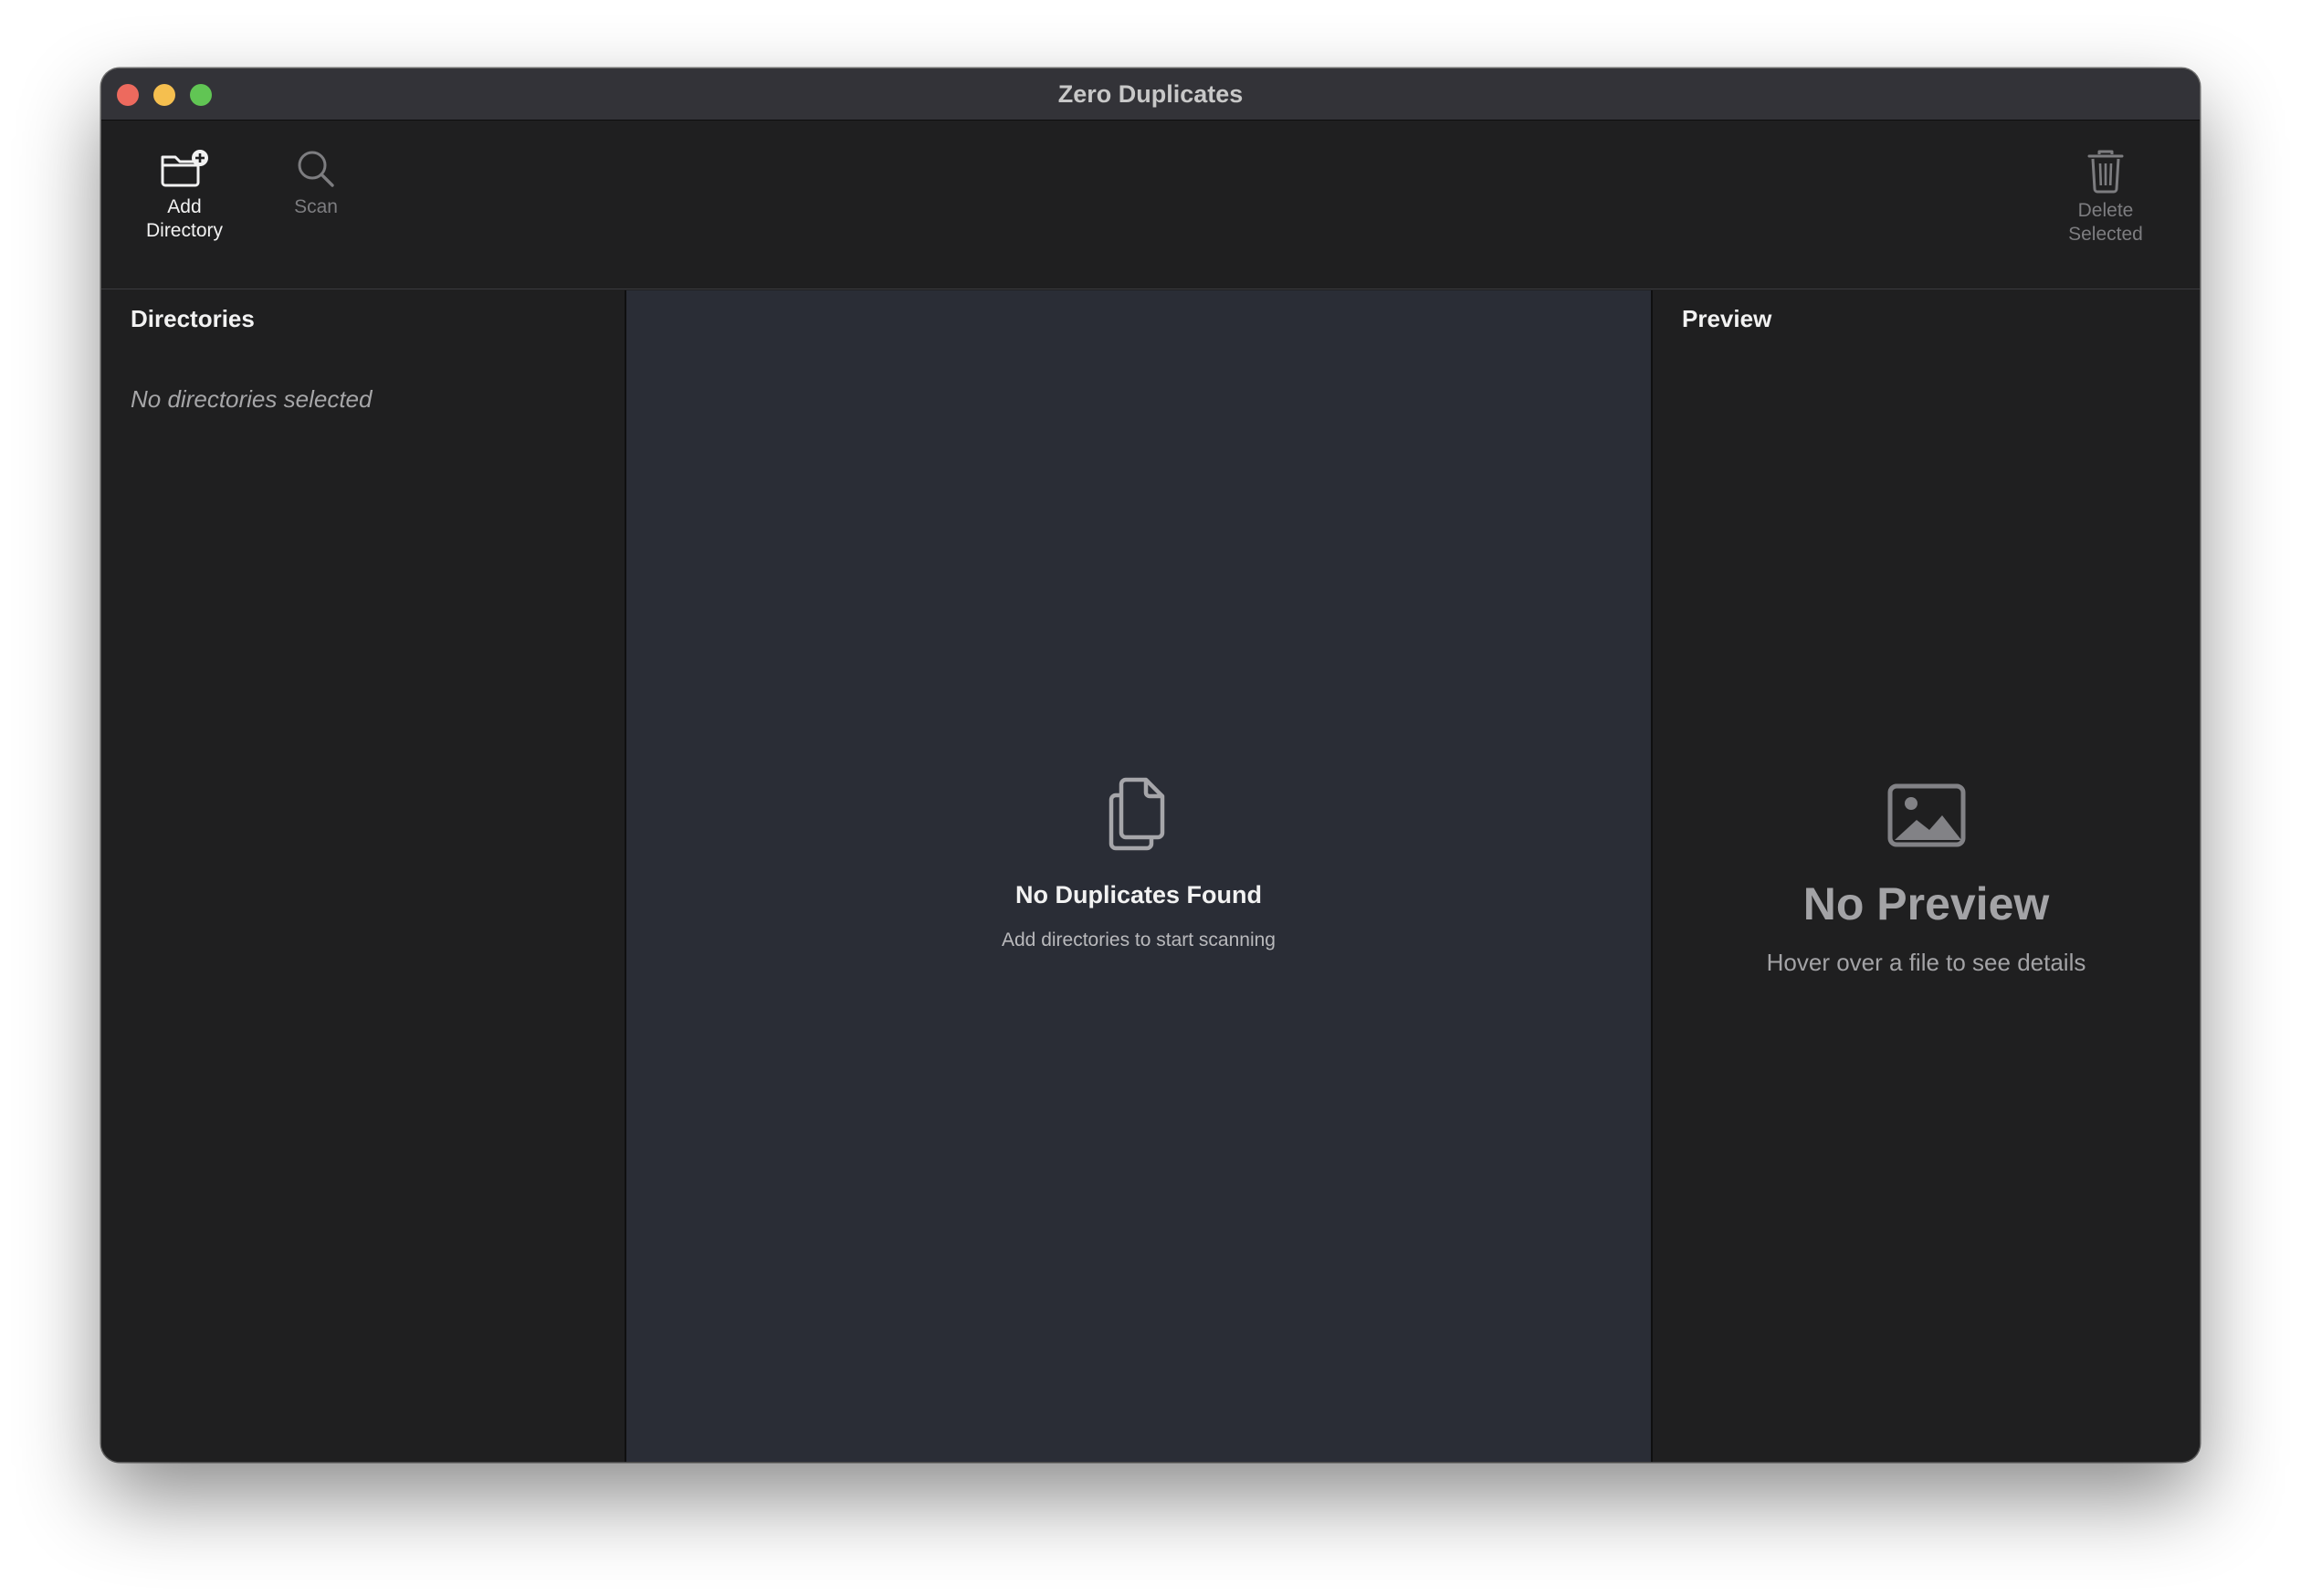 The height and width of the screenshot is (1596, 2301). I want to click on delete-selected-label: Delete Selected, so click(2105, 223).